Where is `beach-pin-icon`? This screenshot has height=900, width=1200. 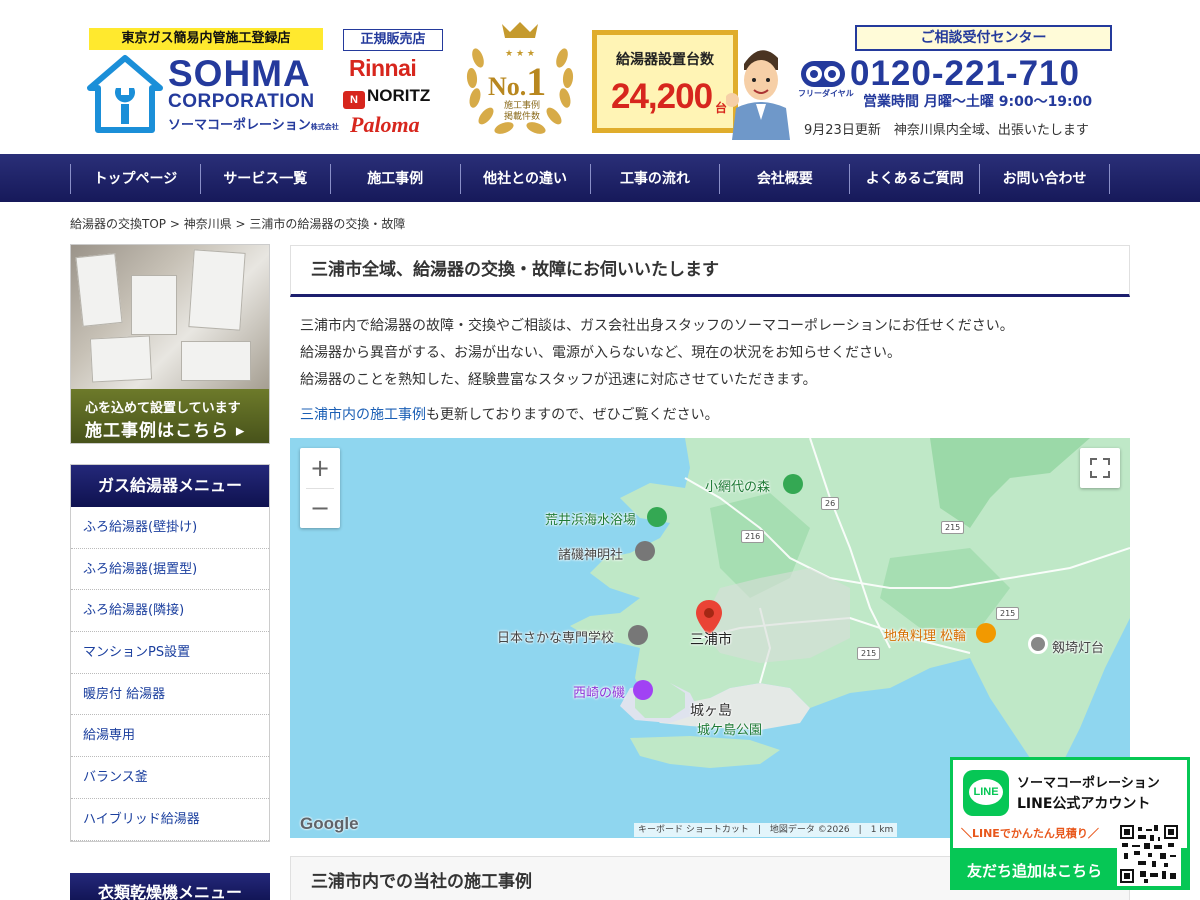 beach-pin-icon is located at coordinates (657, 517).